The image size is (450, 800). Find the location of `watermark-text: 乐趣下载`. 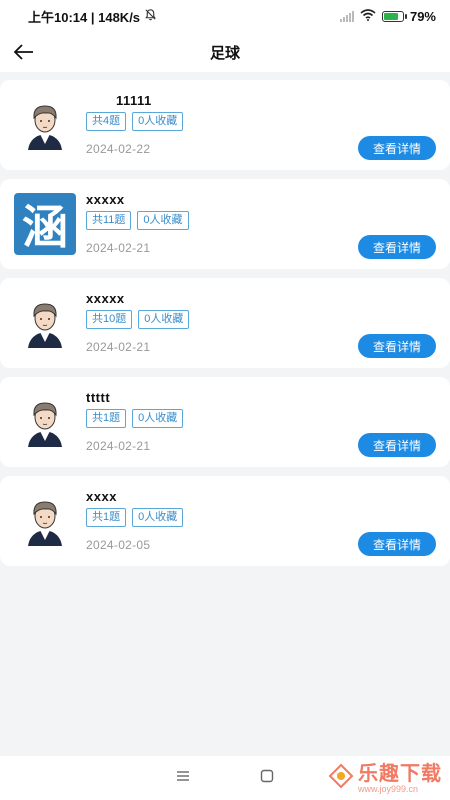

watermark-text: 乐趣下载 is located at coordinates (400, 773).